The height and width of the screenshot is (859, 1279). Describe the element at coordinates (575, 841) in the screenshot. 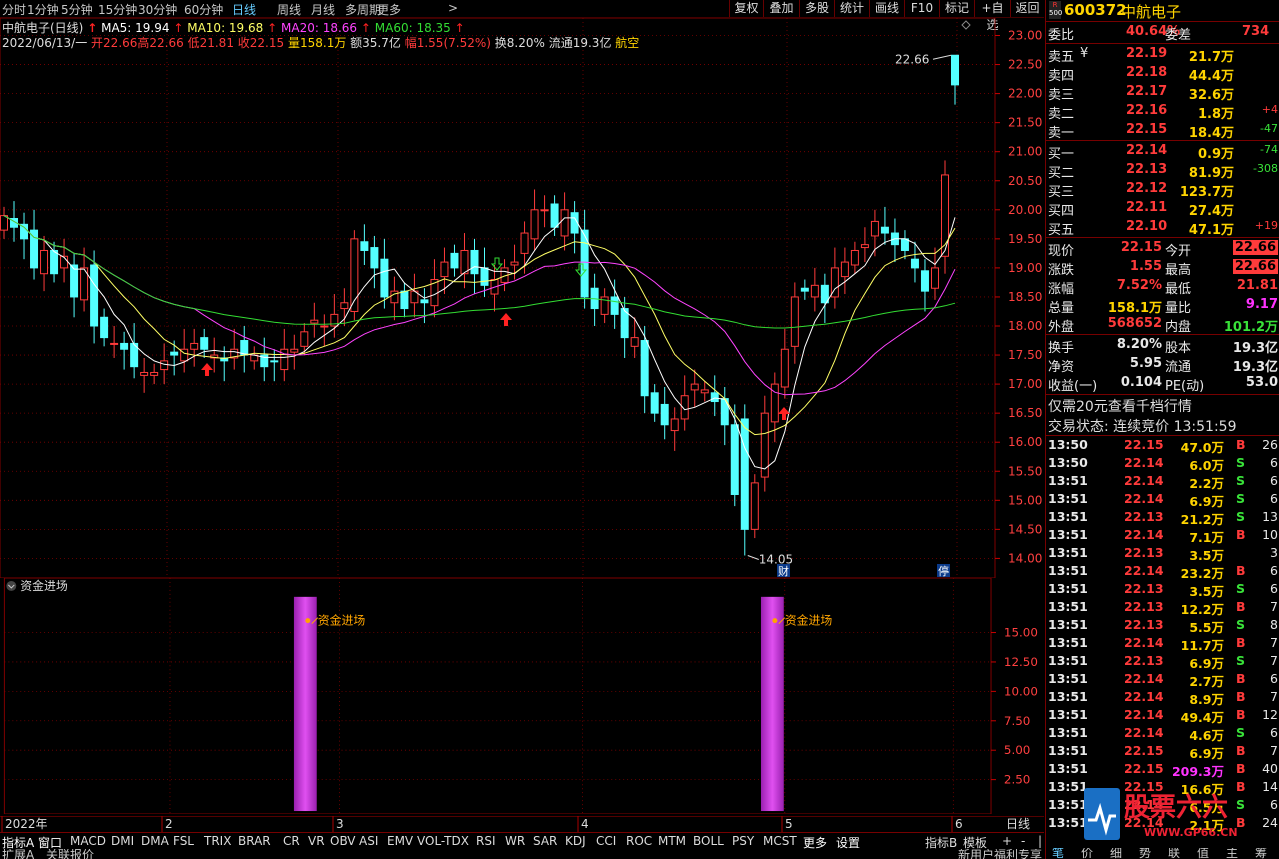

I see `indicator-tab: KDJ` at that location.